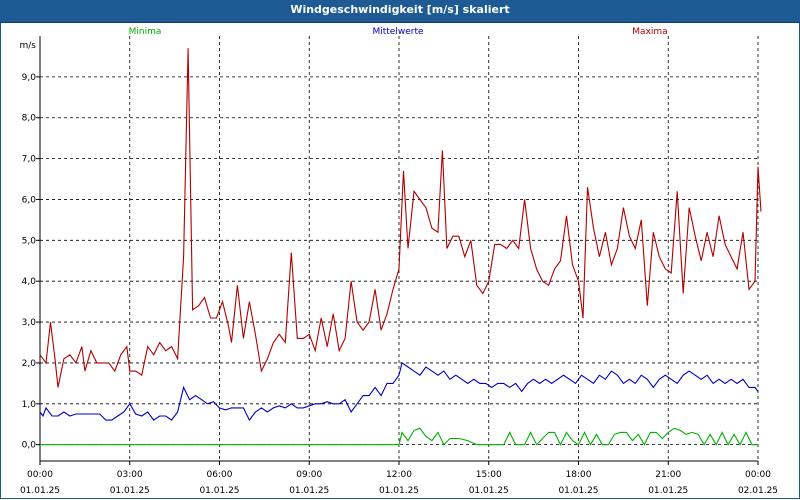 The height and width of the screenshot is (500, 800). What do you see at coordinates (130, 475) in the screenshot?
I see `x-tick-time: 03:00` at bounding box center [130, 475].